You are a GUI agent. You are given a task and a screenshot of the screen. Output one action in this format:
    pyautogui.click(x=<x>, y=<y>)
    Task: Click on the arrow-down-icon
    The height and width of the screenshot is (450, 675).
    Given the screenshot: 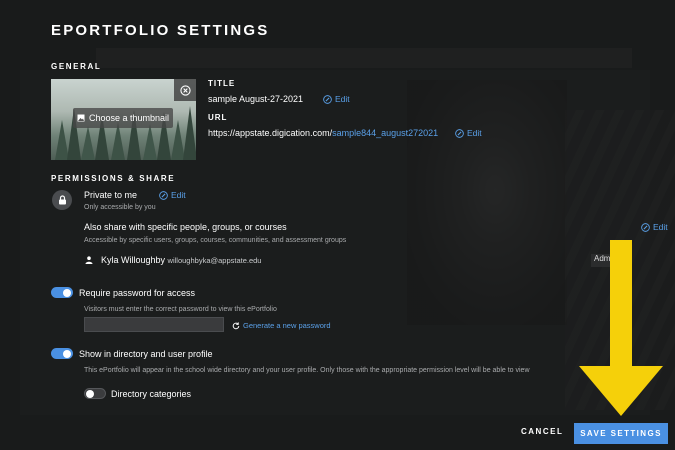 What is the action you would take?
    pyautogui.click(x=621, y=328)
    